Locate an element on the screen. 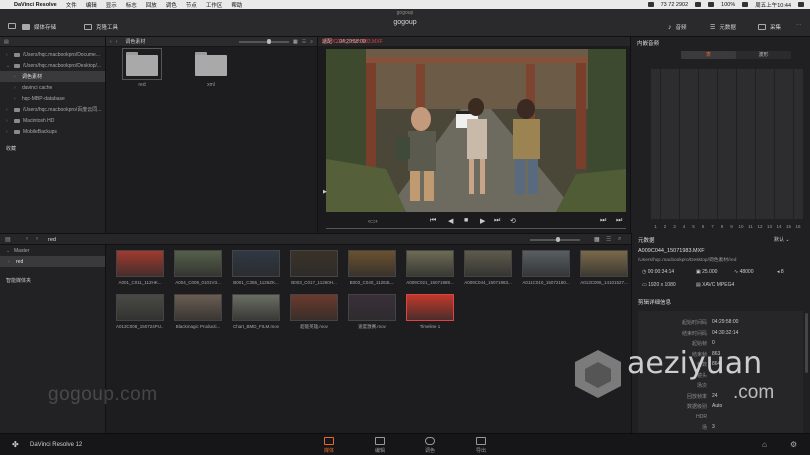  slider-knob is located at coordinates (558, 239).